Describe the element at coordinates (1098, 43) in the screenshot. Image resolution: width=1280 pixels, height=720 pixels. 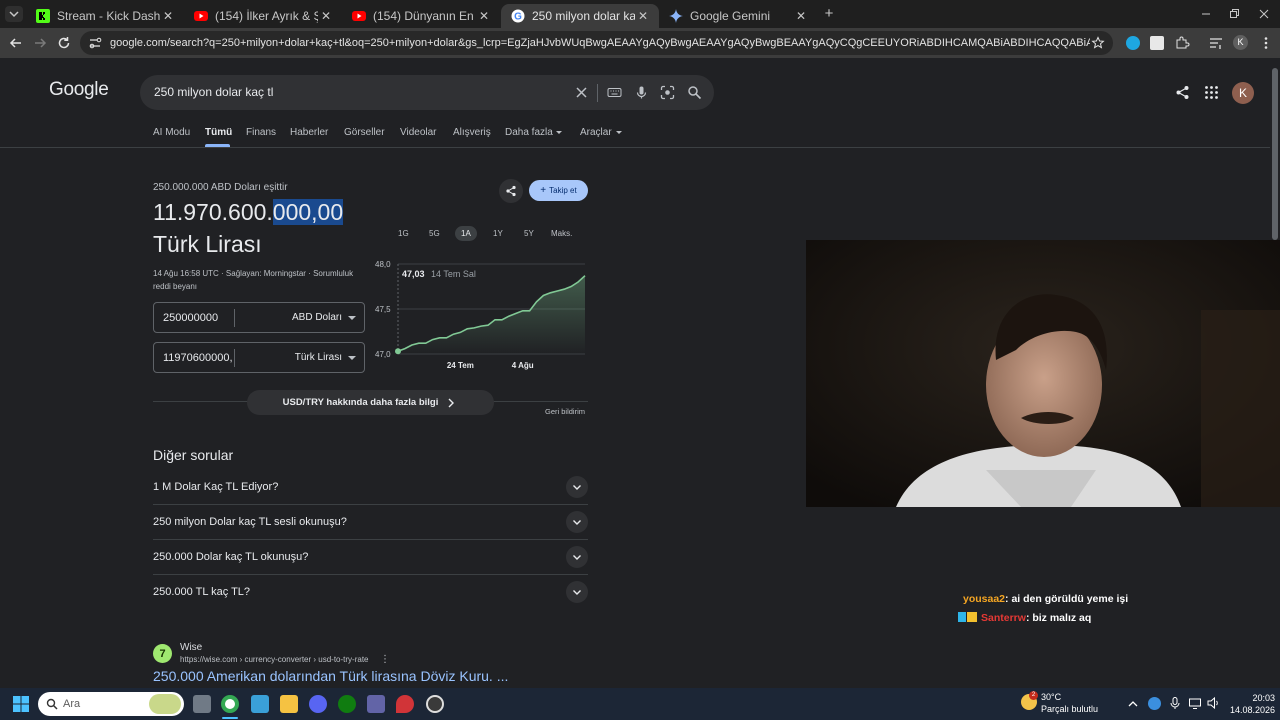
I see `star-icon` at that location.